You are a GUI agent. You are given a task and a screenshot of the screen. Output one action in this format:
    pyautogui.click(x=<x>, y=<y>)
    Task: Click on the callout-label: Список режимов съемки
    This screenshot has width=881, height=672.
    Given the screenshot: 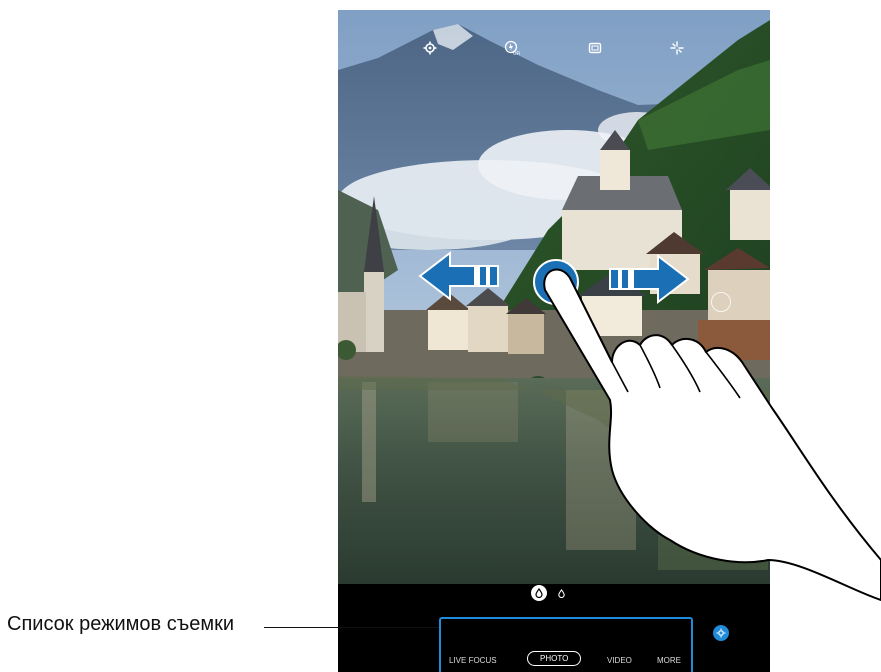 What is the action you would take?
    pyautogui.click(x=121, y=624)
    